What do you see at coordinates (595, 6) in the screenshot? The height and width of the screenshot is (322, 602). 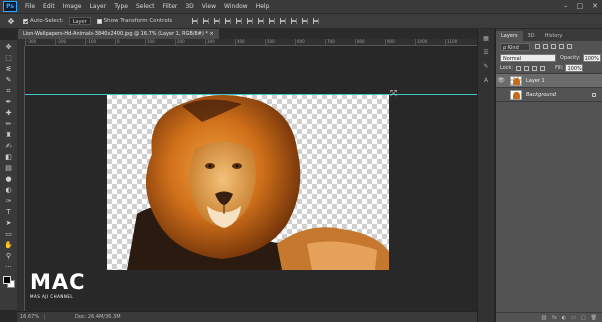 I see `close-button: ✕` at bounding box center [595, 6].